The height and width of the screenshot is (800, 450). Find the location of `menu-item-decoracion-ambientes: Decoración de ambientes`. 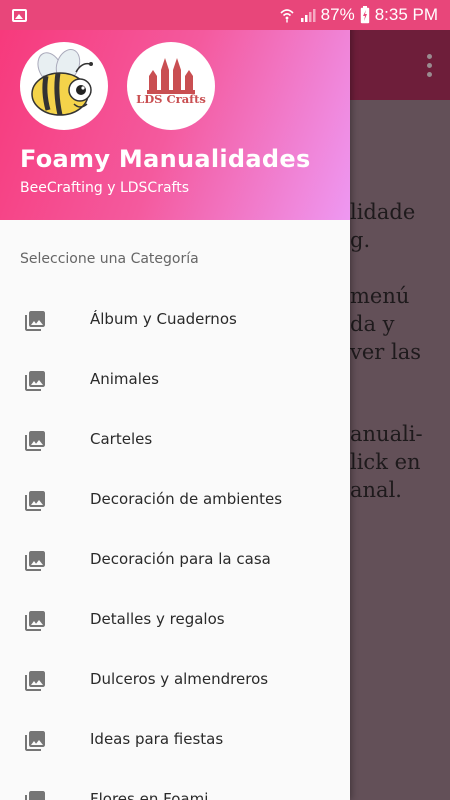

menu-item-decoracion-ambientes: Decoración de ambientes is located at coordinates (175, 500).